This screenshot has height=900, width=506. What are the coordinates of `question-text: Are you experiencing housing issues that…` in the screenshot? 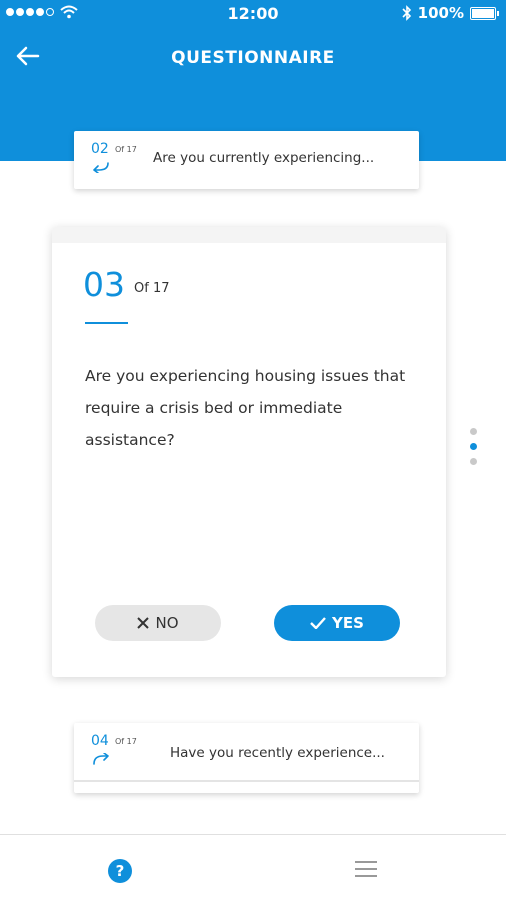 It's located at (245, 408).